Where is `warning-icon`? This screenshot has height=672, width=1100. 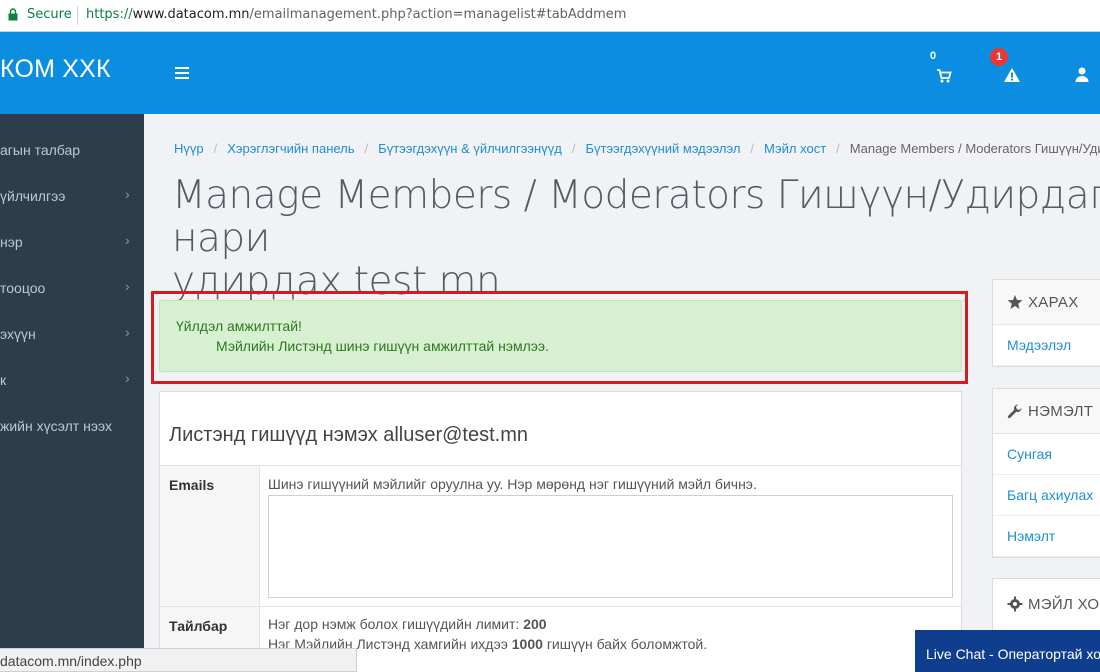 warning-icon is located at coordinates (1012, 75).